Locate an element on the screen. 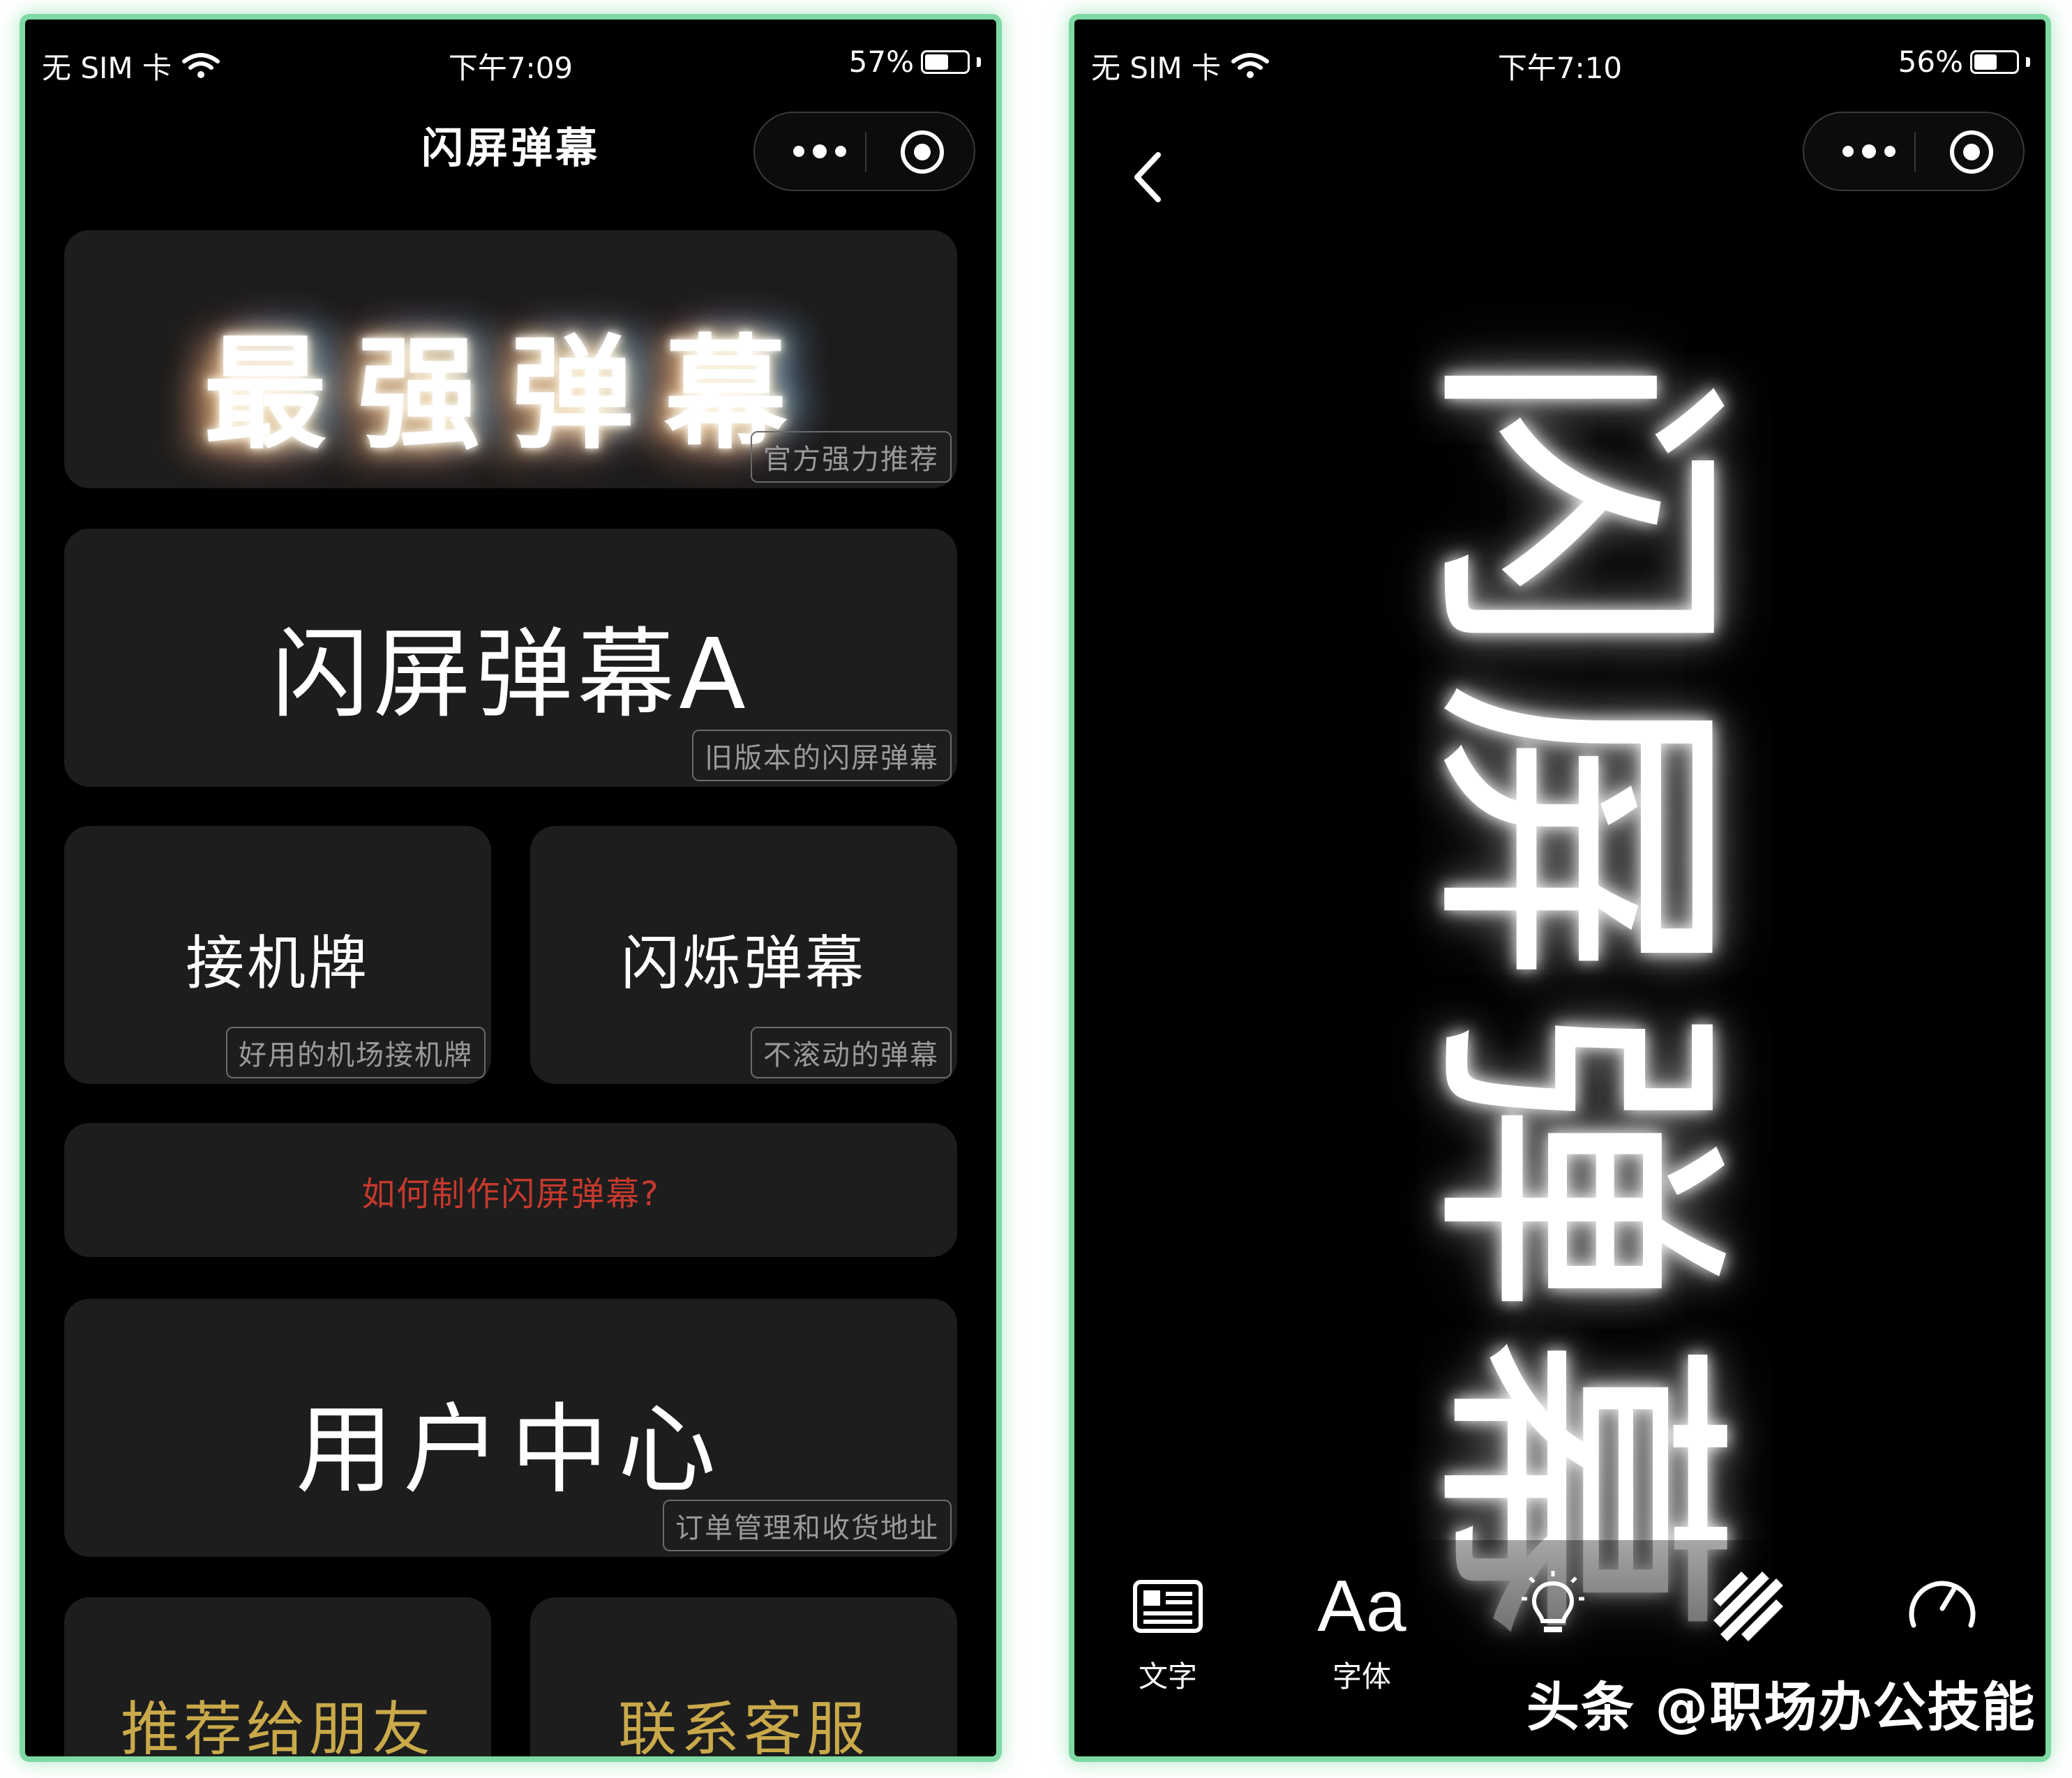  card-label: 联系客服 is located at coordinates (743, 1725).